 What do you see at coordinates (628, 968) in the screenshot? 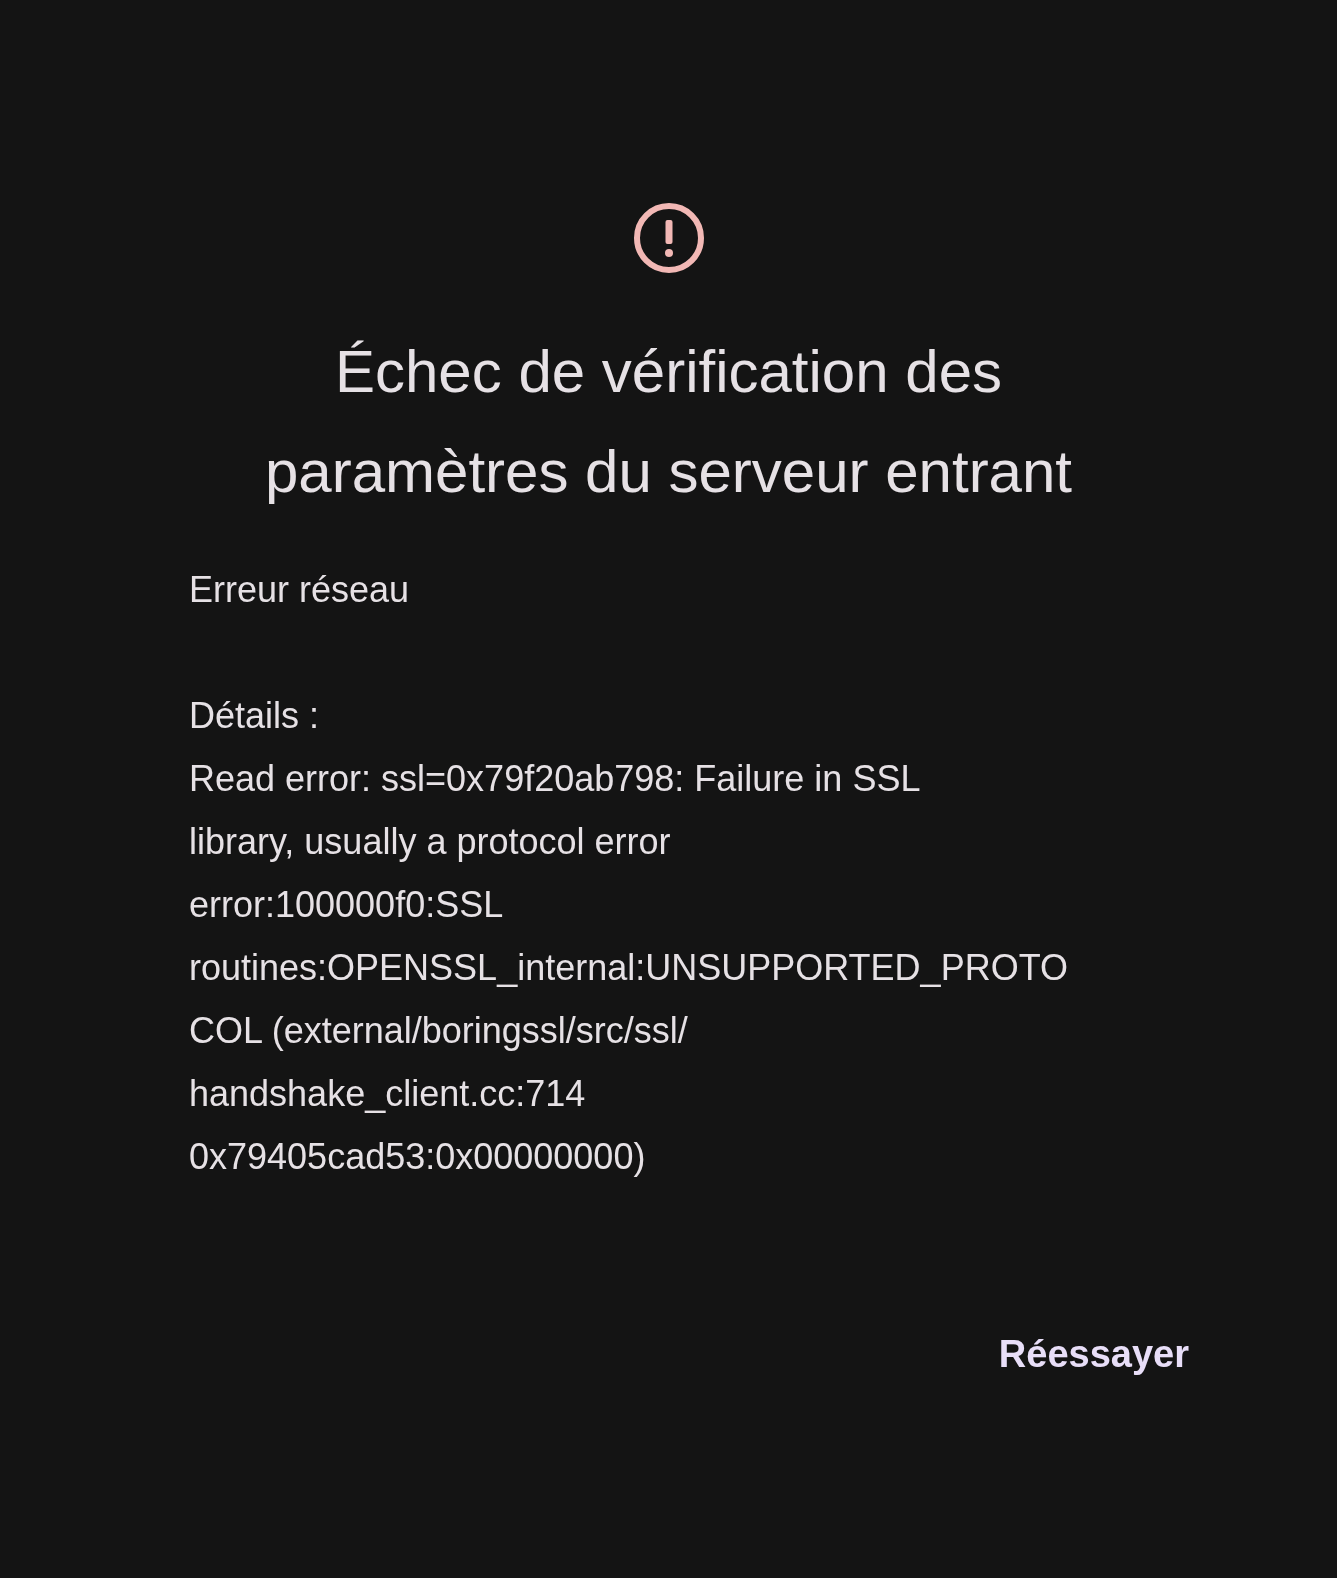
I see `details-text: routines:OPENSSL_internal:UNSUPPORTED_PROTO` at bounding box center [628, 968].